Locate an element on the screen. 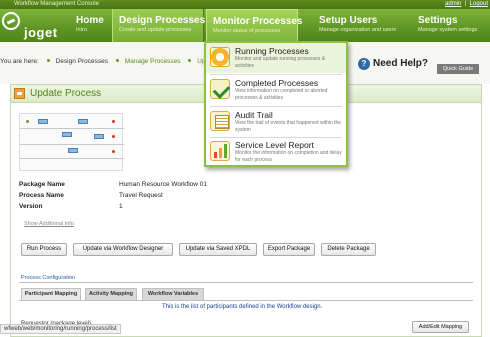  running-icon is located at coordinates (220, 57).